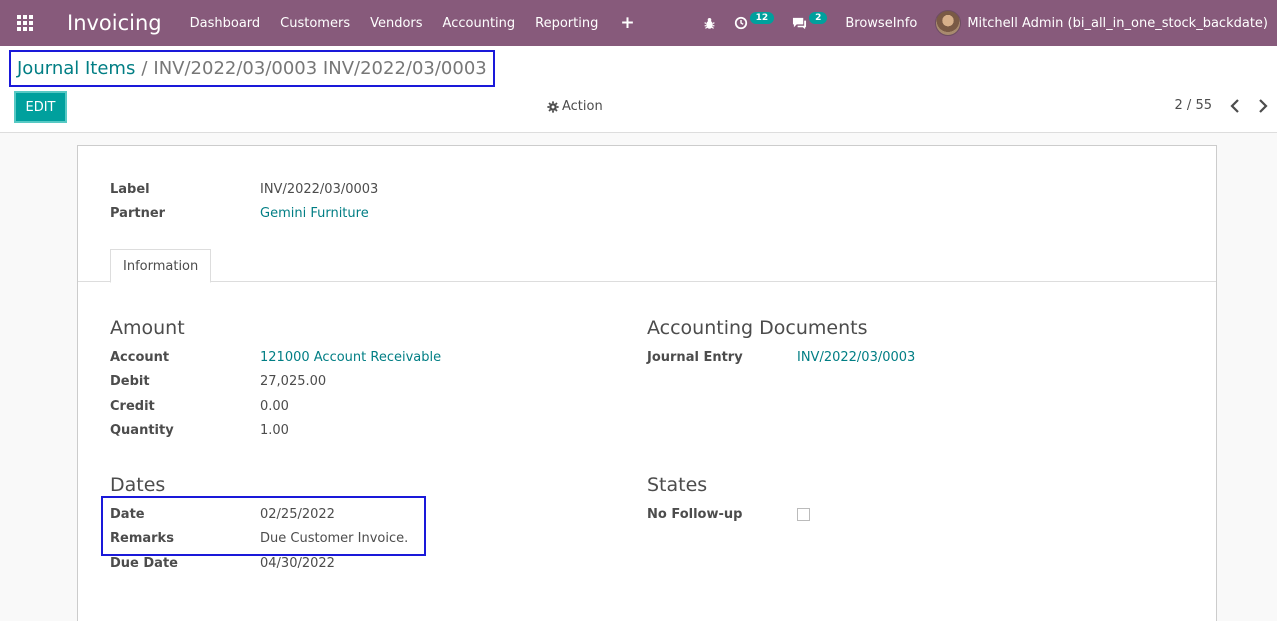 Image resolution: width=1277 pixels, height=621 pixels. What do you see at coordinates (553, 106) in the screenshot?
I see `gear-icon` at bounding box center [553, 106].